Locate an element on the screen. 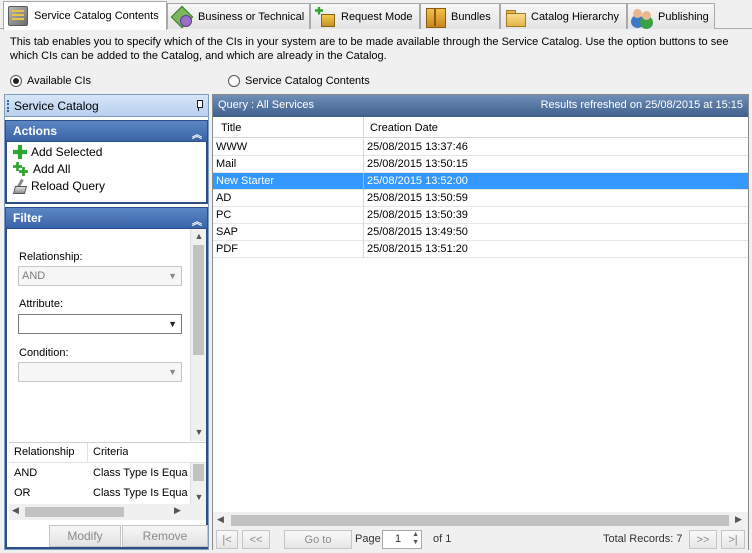 This screenshot has height=553, width=752. row-creation-date: 25/08/2015 13:50:39 is located at coordinates (417, 215).